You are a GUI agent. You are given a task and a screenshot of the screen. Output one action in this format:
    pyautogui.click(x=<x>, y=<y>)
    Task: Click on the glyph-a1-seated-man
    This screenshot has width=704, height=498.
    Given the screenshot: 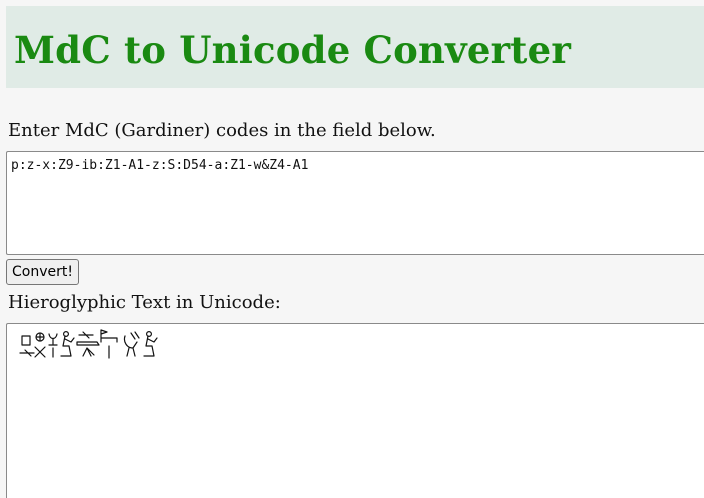 What is the action you would take?
    pyautogui.click(x=67, y=343)
    